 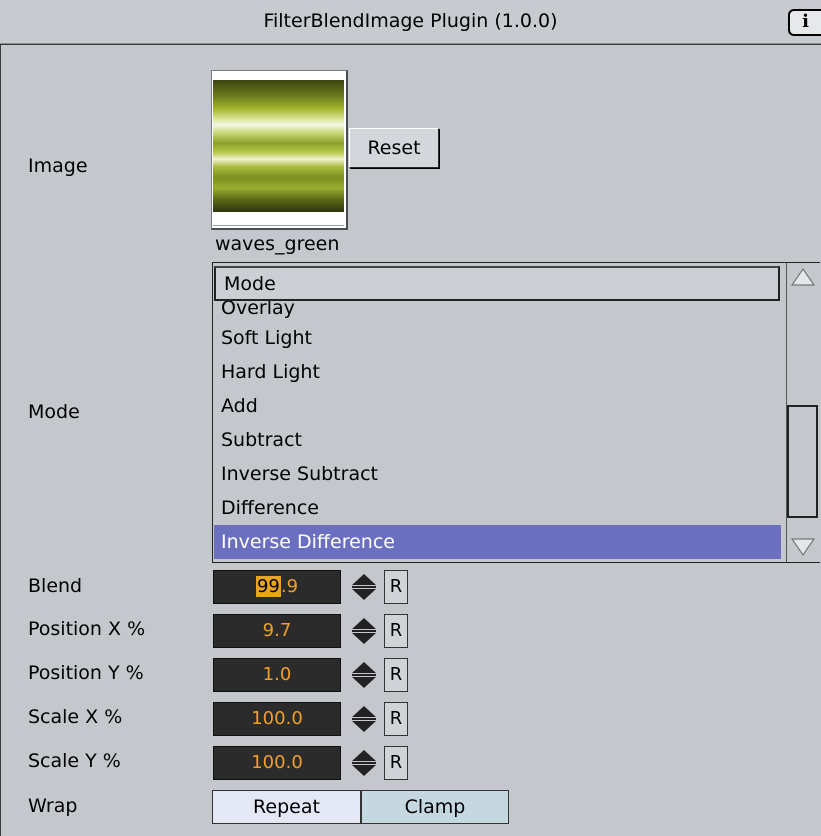 What do you see at coordinates (87, 629) in the screenshot?
I see `position-x-label: Position X %` at bounding box center [87, 629].